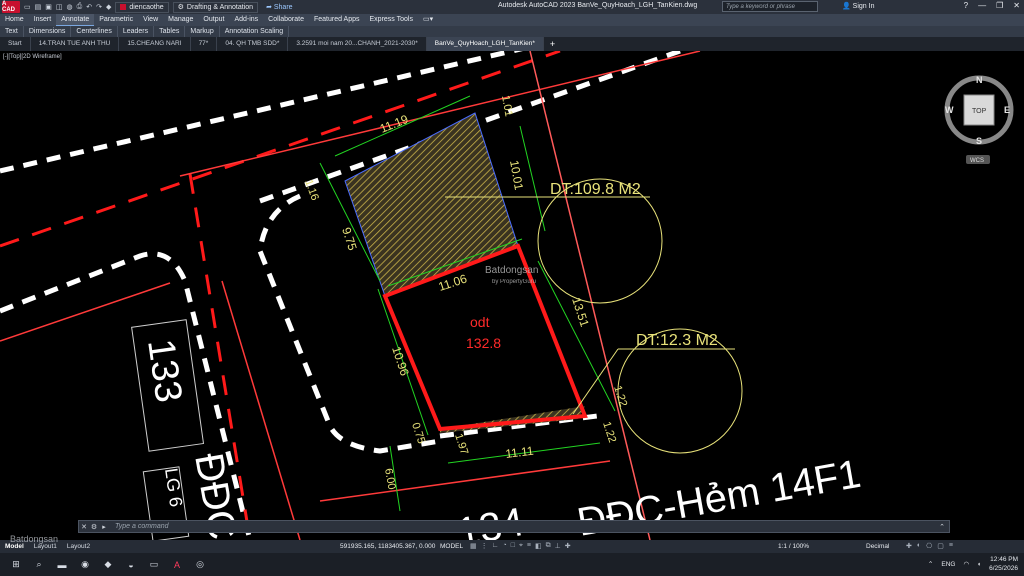 The width and height of the screenshot is (1024, 576). Describe the element at coordinates (940, 546) in the screenshot. I see `clean-screen-icon: ▢` at that location.